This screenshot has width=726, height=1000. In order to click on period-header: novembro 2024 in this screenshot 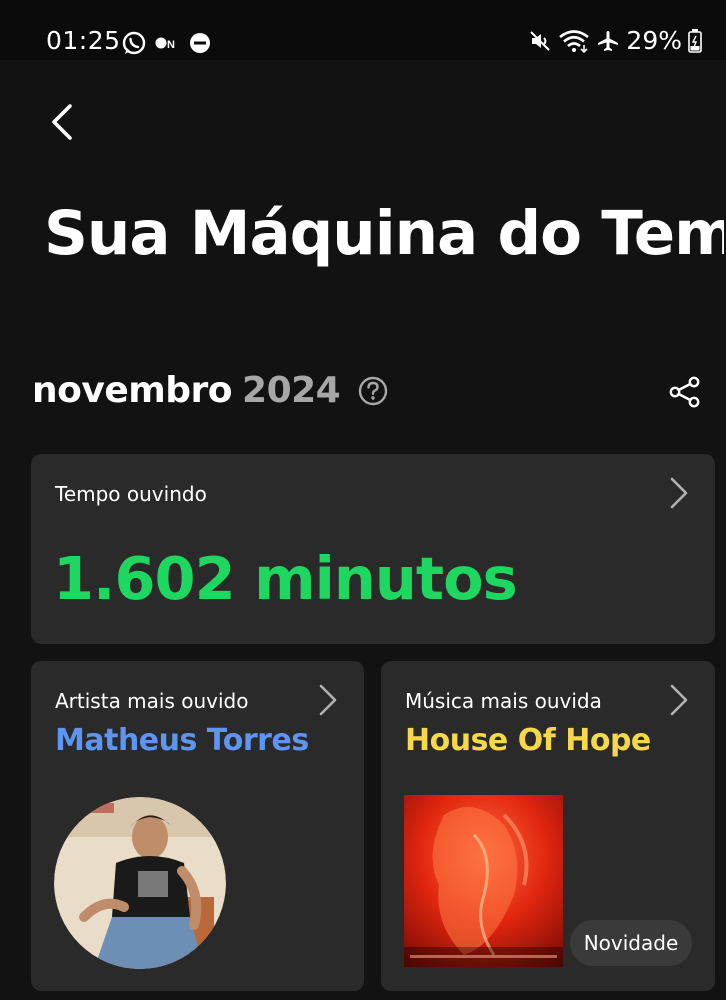, I will do `click(210, 390)`.